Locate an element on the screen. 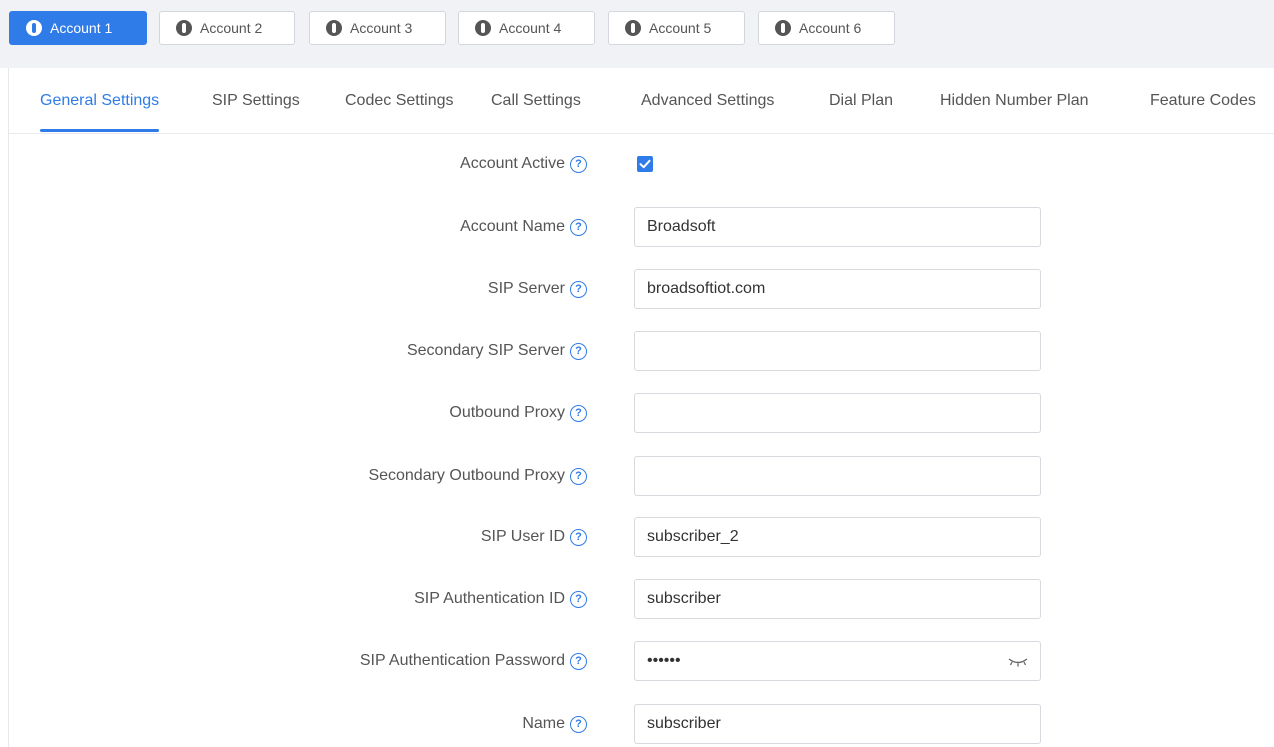 This screenshot has width=1274, height=747. left-edge-border is located at coordinates (4, 373).